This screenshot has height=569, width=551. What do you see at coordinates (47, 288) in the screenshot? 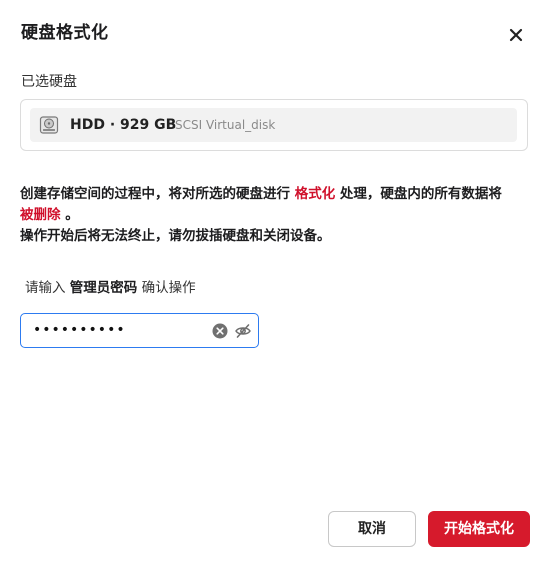
I see `prompt-prefix: 请输入` at bounding box center [47, 288].